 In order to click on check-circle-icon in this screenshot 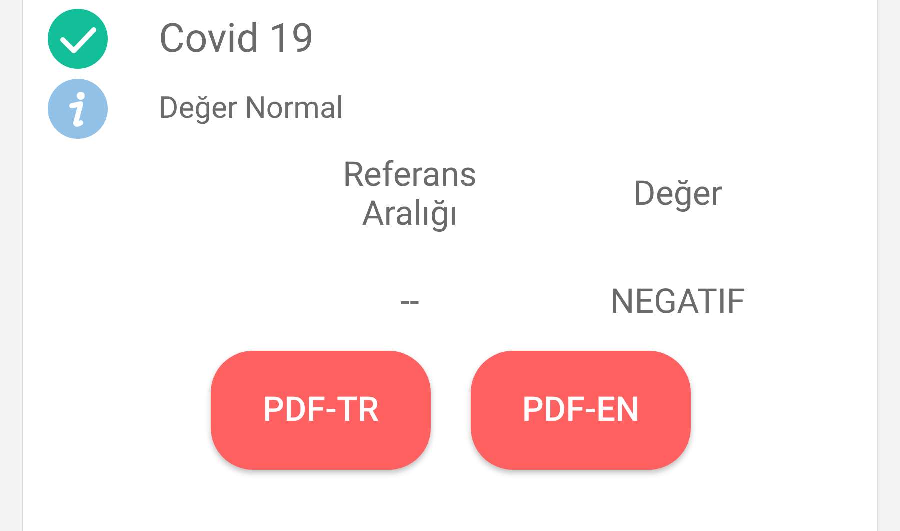, I will do `click(78, 39)`.